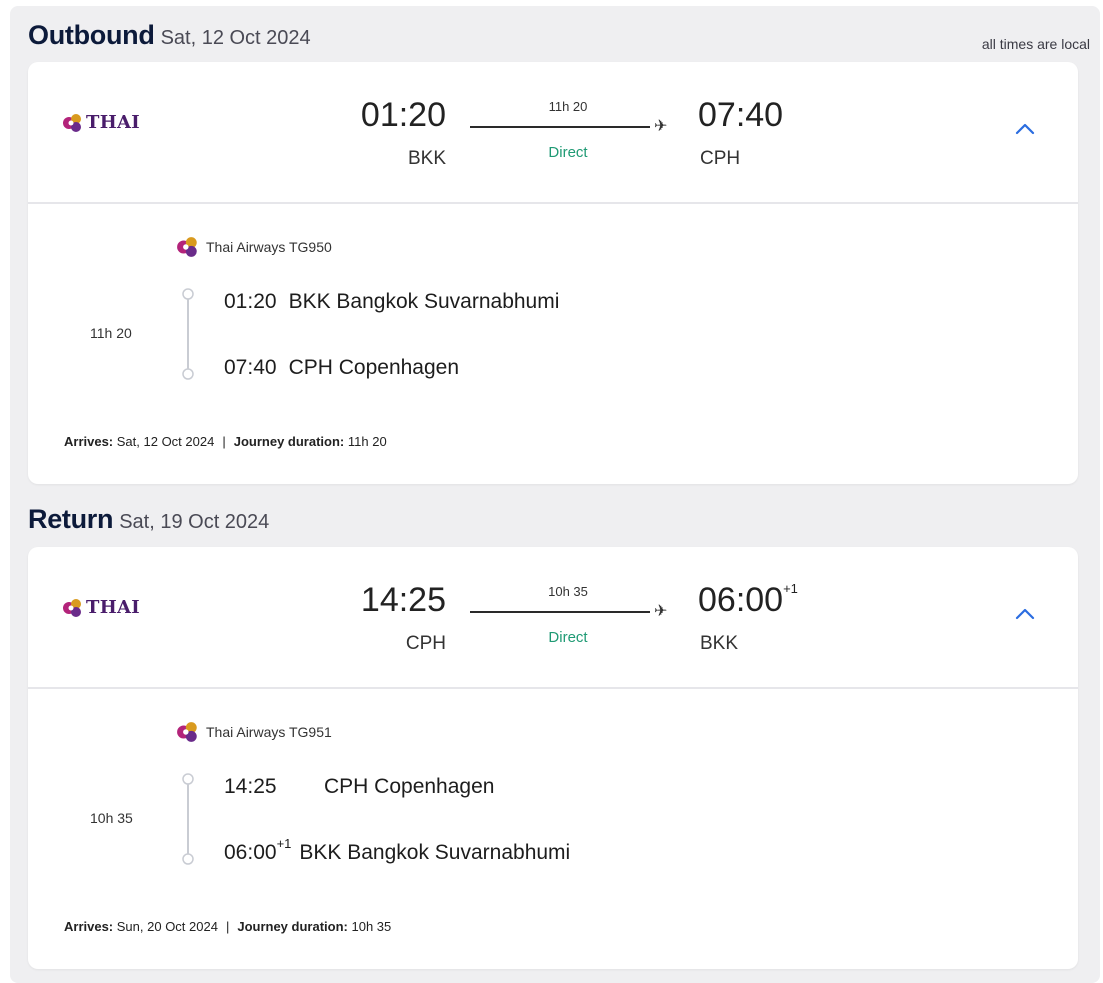 Image resolution: width=1103 pixels, height=983 pixels. What do you see at coordinates (426, 158) in the screenshot?
I see `departure-airport-code: BKK` at bounding box center [426, 158].